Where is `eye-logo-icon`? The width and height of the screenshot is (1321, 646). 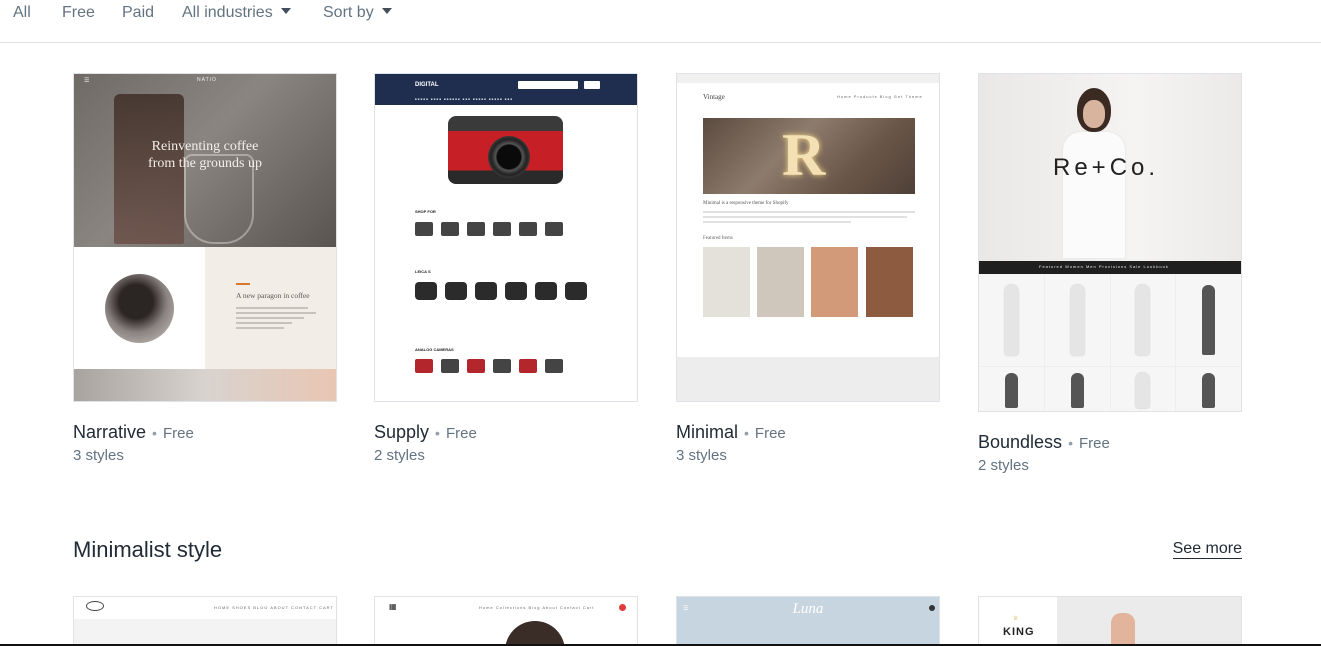 eye-logo-icon is located at coordinates (95, 606).